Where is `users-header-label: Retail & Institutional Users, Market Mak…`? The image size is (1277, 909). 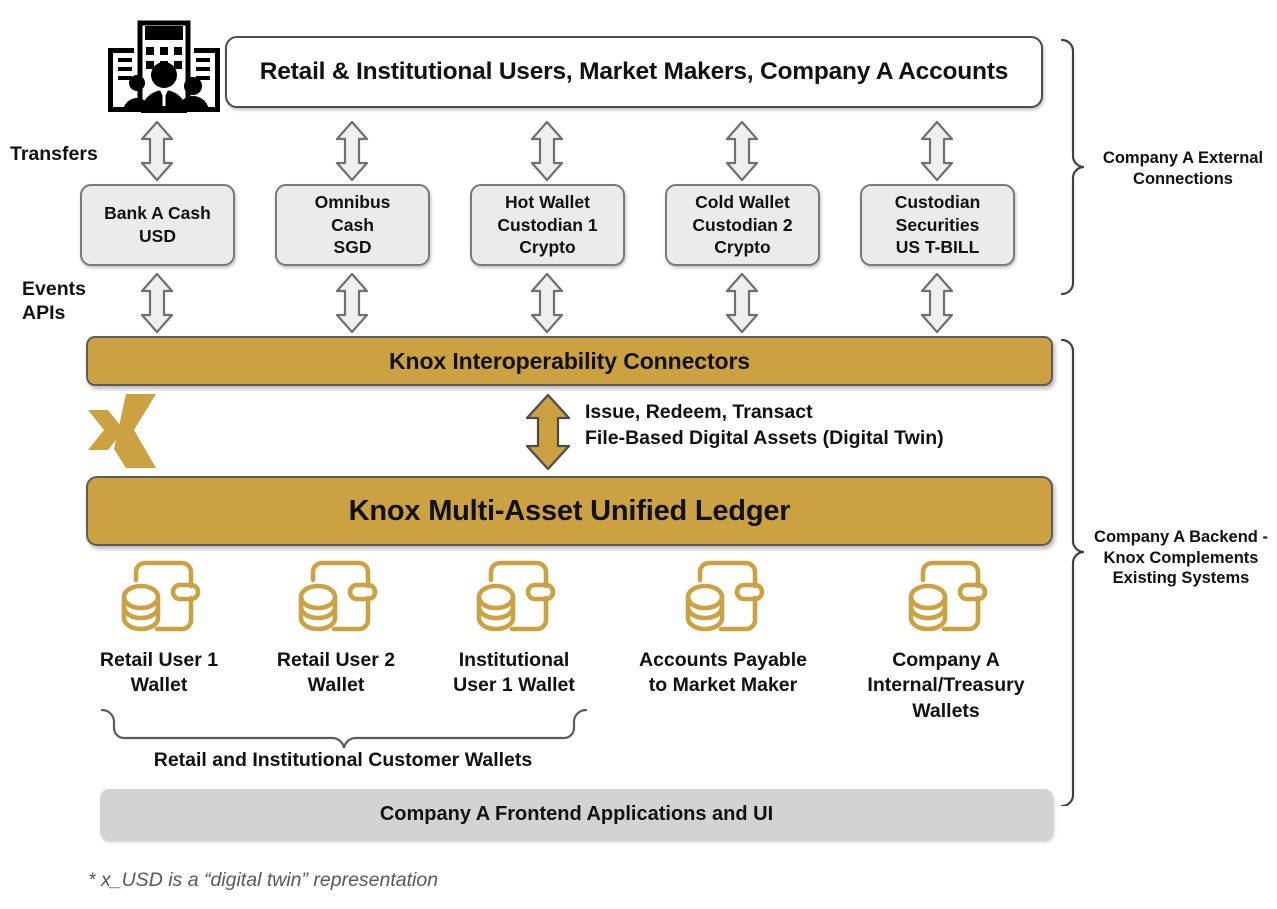 users-header-label: Retail & Institutional Users, Market Mak… is located at coordinates (634, 71).